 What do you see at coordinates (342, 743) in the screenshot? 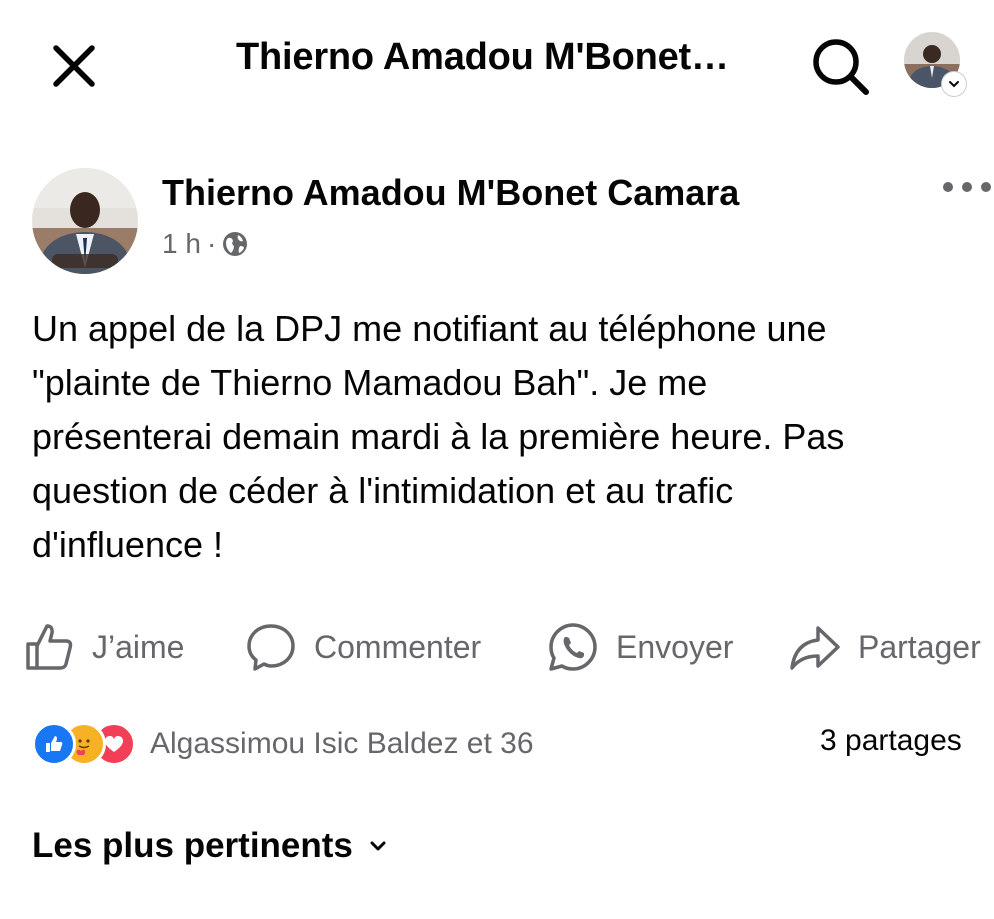
I see `reaction-names: Algassimou Isic Baldez et 36` at bounding box center [342, 743].